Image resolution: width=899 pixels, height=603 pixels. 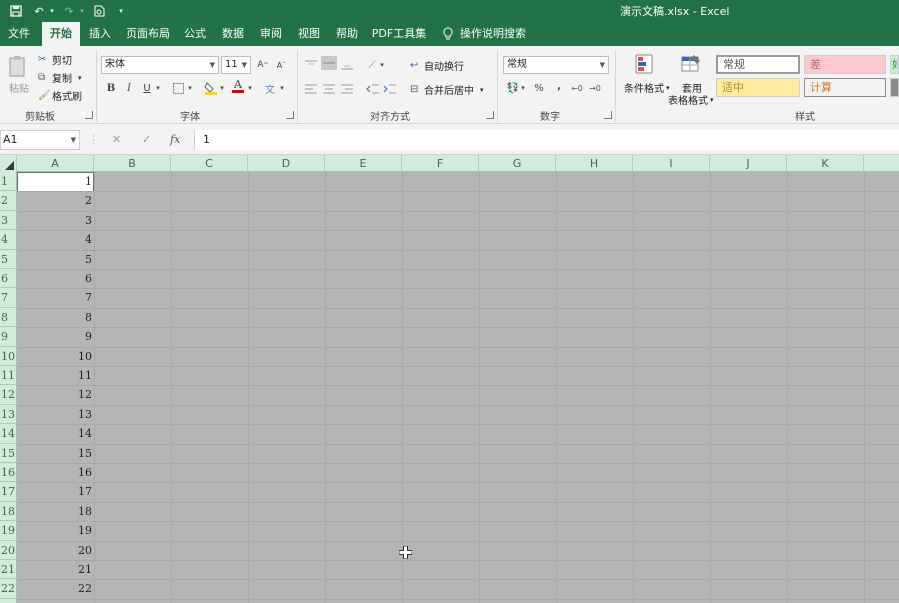 I want to click on cell-a5: 5, so click(x=55, y=259).